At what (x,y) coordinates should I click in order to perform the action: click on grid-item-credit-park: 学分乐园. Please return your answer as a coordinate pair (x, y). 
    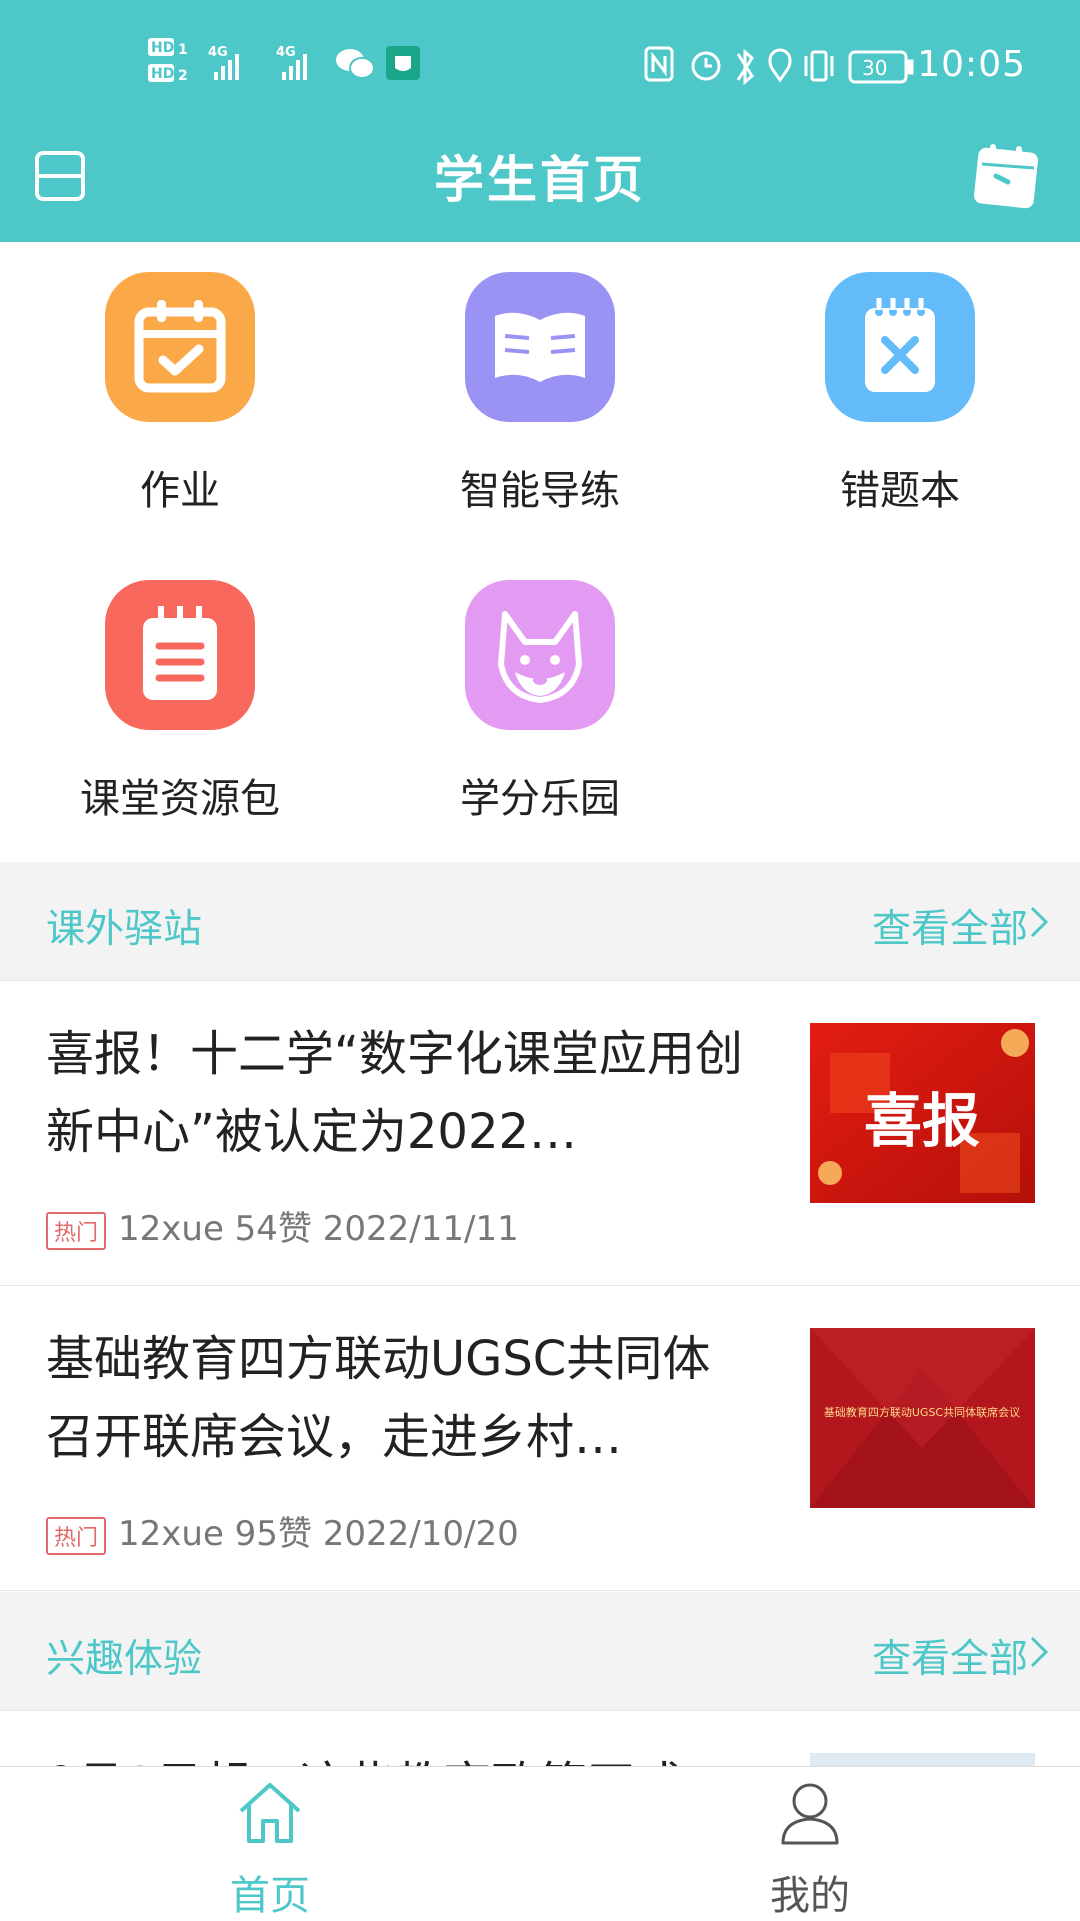
    Looking at the image, I should click on (540, 720).